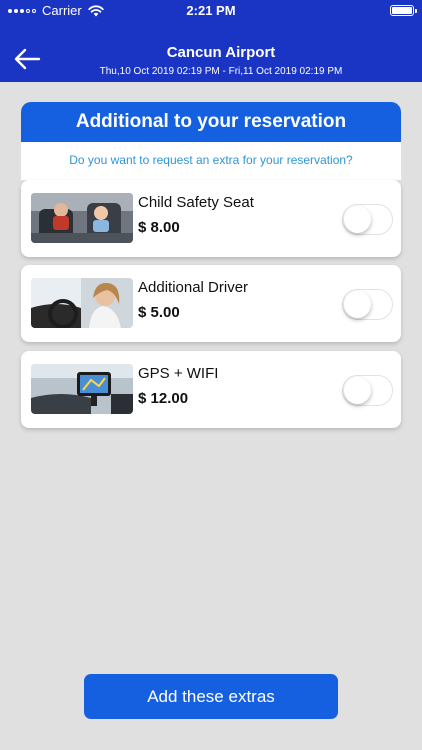 This screenshot has height=750, width=422. Describe the element at coordinates (211, 696) in the screenshot. I see `add-extras-button: Add these extras` at that location.